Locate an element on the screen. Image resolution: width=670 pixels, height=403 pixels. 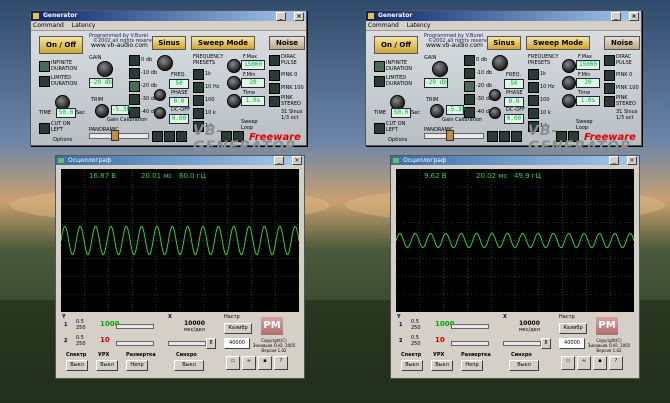
sweep-time-knob is located at coordinates (234, 101).